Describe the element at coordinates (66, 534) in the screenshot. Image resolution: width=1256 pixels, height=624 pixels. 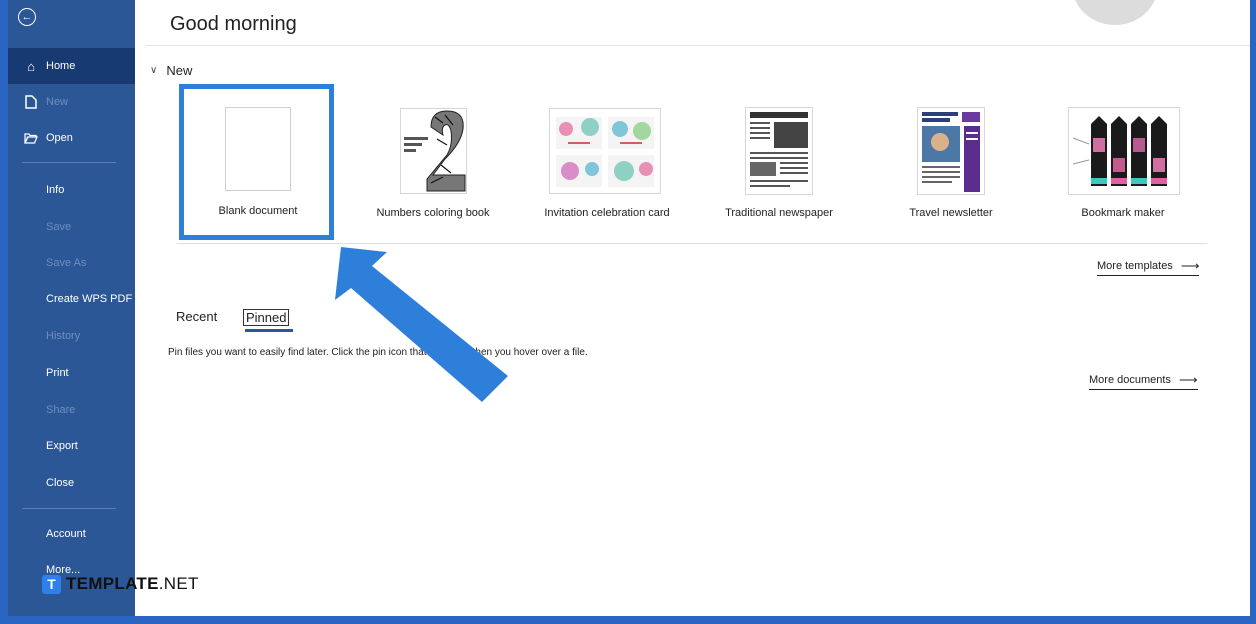
I see `sidebar-item-label: Account` at that location.